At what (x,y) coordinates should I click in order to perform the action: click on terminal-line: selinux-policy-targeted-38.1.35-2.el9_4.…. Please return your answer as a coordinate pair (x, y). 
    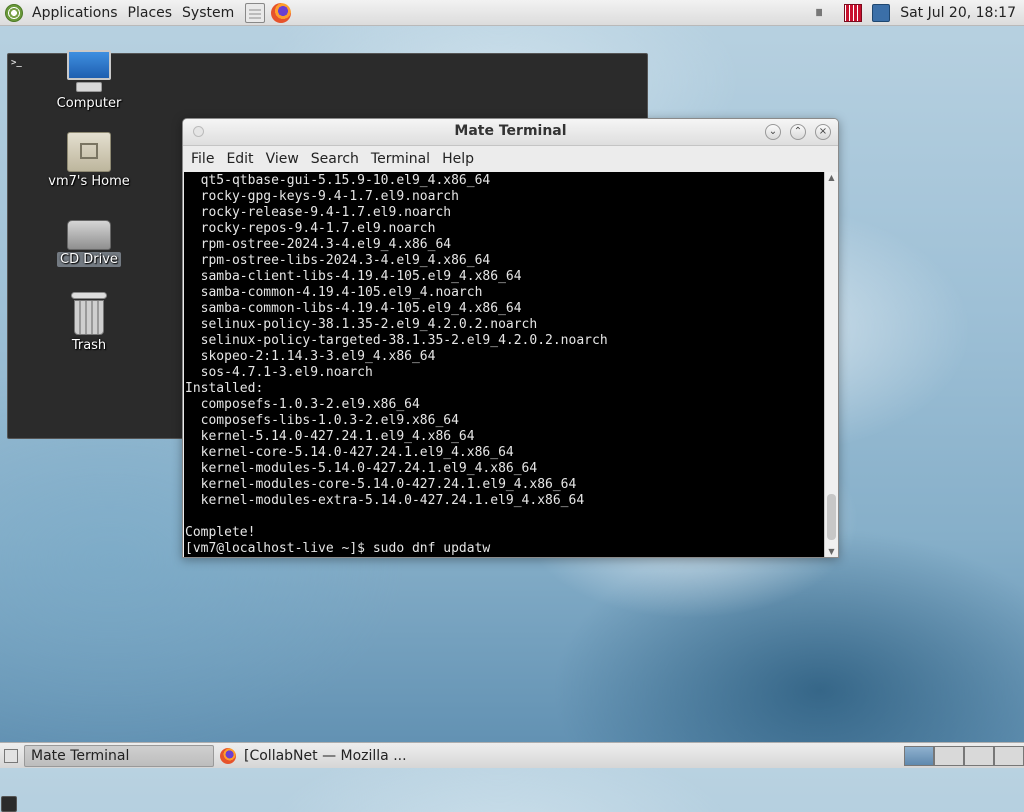
    Looking at the image, I should click on (396, 340).